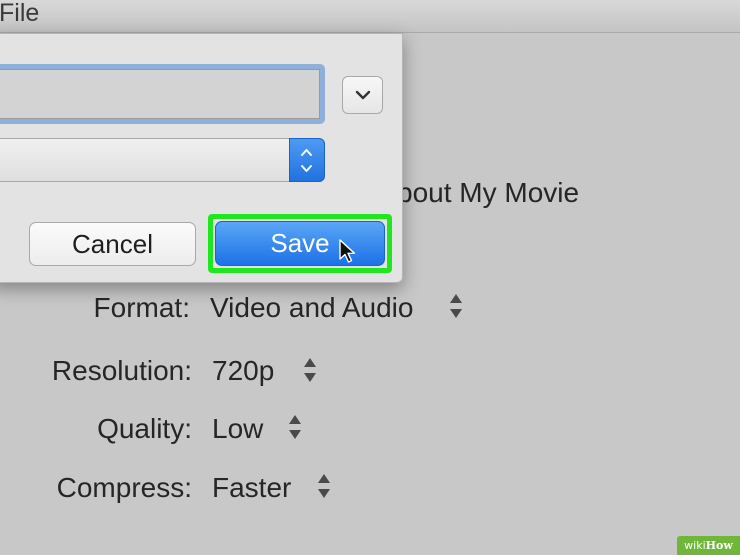  I want to click on wikihow-watermark: wikiHow, so click(708, 545).